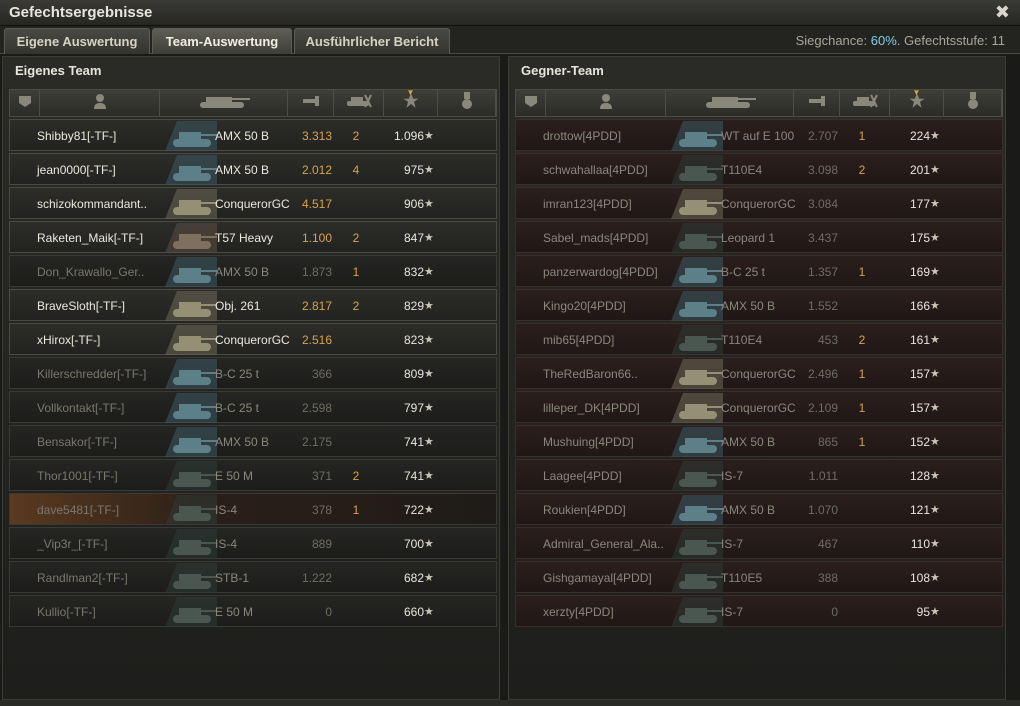 Image resolution: width=1020 pixels, height=706 pixels. Describe the element at coordinates (759, 407) in the screenshot. I see `player-row: lilleper_DK[4PDD] ConquerorGC 2.109 1 157 ★` at that location.